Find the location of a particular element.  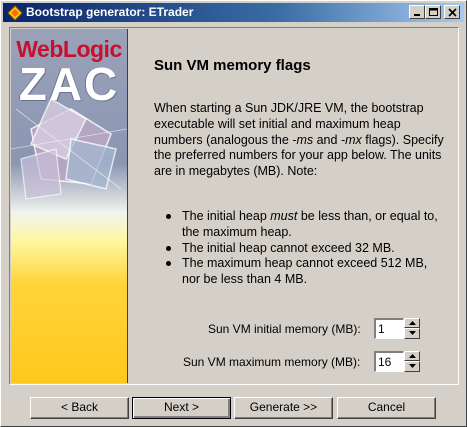

crystal-art-icon is located at coordinates (69, 148).